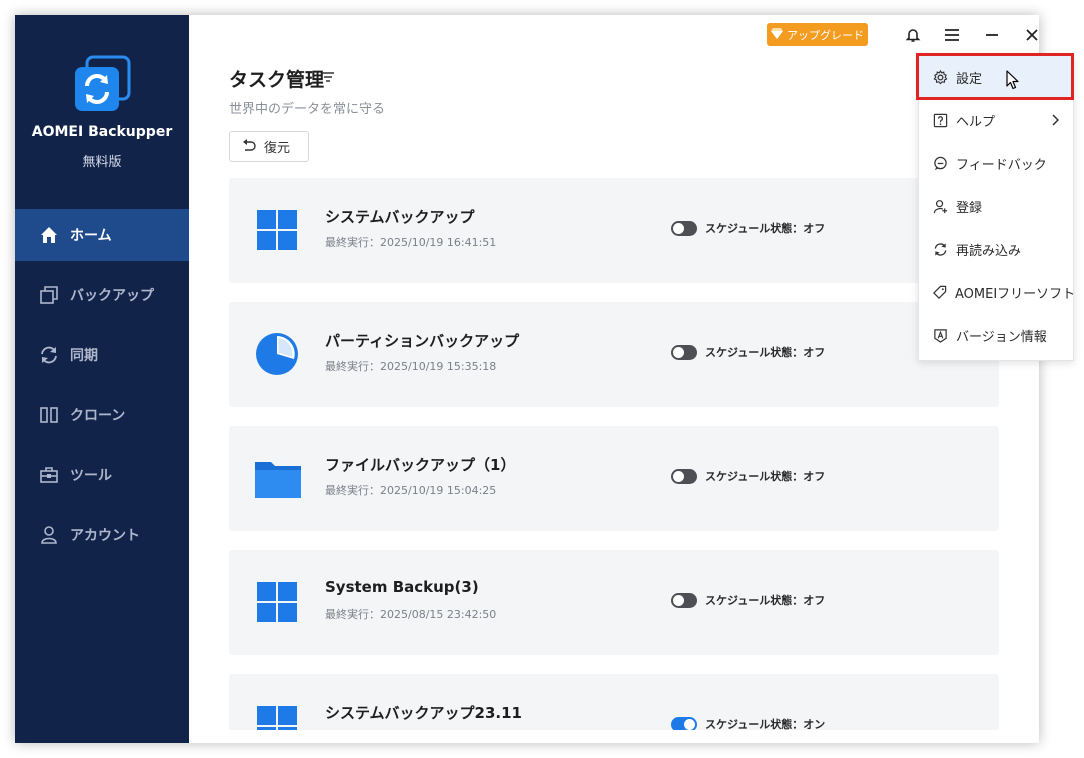 This screenshot has height=758, width=1084. I want to click on restore-button: 復元, so click(269, 146).